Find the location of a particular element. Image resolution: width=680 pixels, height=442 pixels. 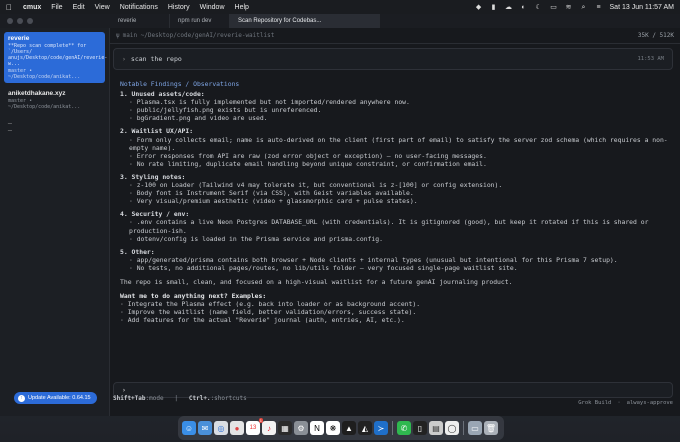

gauge-icon: ◐ is located at coordinates (524, 7).